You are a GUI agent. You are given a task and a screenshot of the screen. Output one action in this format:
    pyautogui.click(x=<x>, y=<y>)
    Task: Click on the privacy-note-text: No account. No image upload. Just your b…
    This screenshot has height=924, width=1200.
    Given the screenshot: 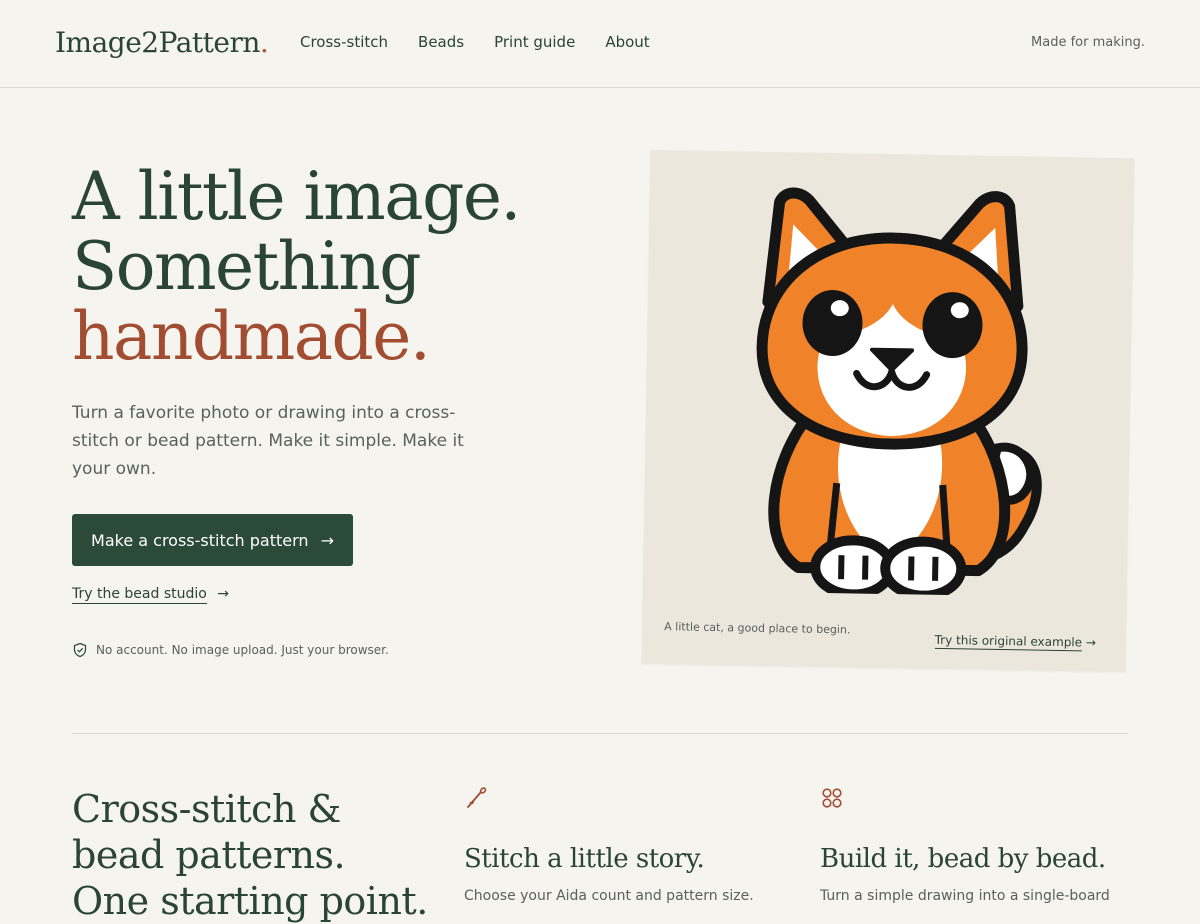 What is the action you would take?
    pyautogui.click(x=242, y=650)
    